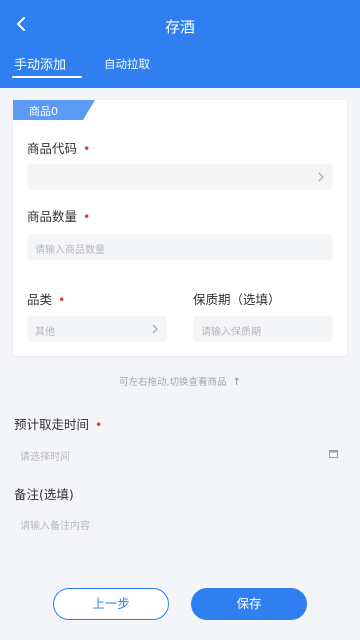 The height and width of the screenshot is (640, 360). I want to click on remark-label: 备注(选填), so click(44, 494).